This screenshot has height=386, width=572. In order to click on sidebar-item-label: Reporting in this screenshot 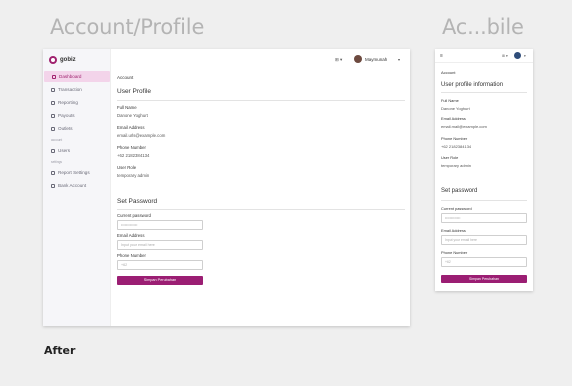, I will do `click(68, 102)`.